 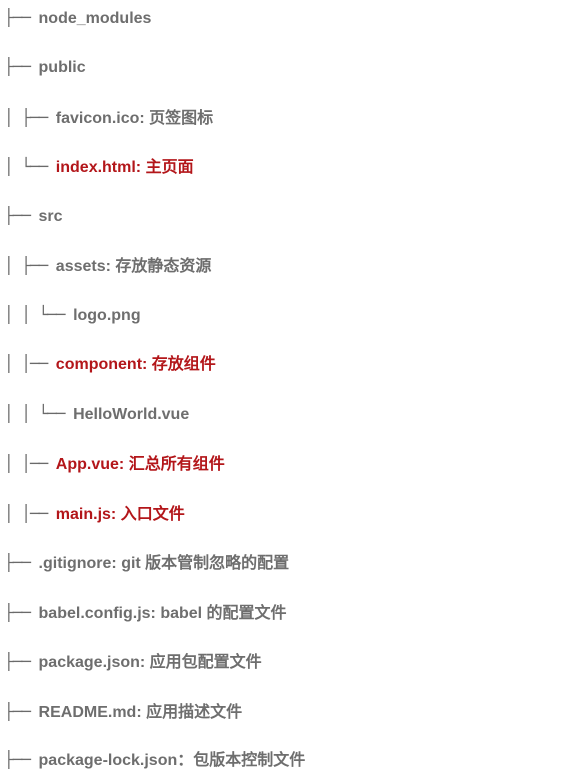 What do you see at coordinates (134, 118) in the screenshot?
I see `tree-row-label: favicon.ico: 页签图标` at bounding box center [134, 118].